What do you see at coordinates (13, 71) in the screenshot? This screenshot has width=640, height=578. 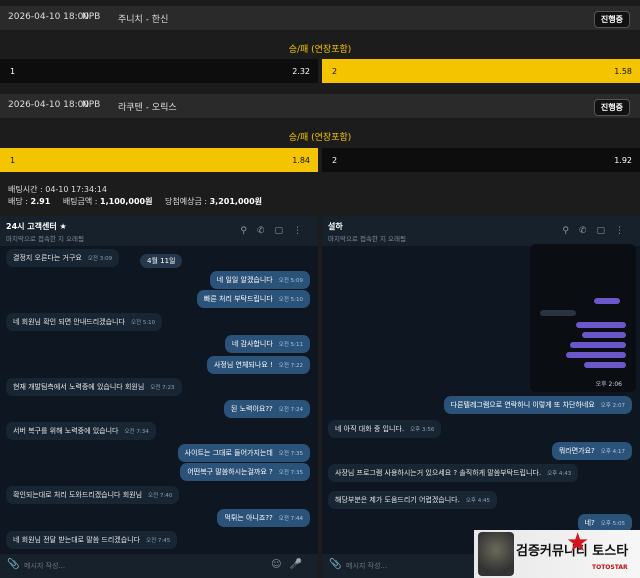 I see `option-label: 1` at bounding box center [13, 71].